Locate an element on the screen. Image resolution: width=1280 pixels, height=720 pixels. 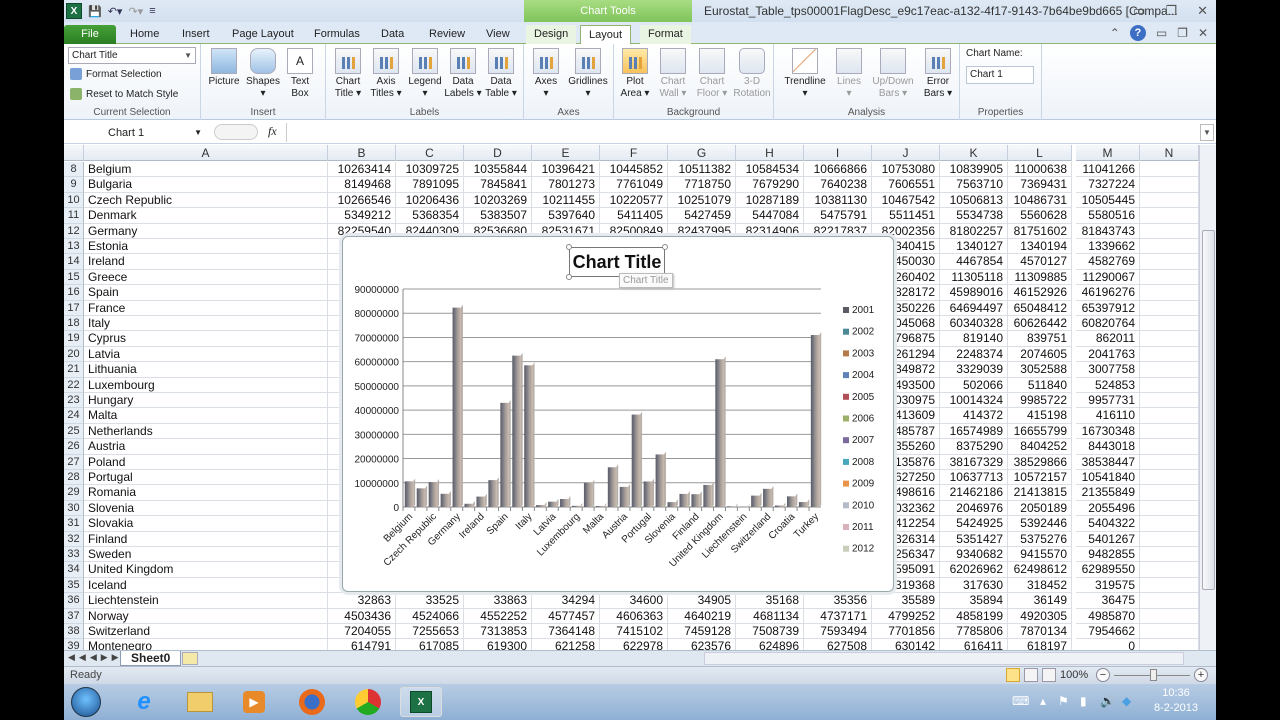
value-cell: 9415570 is located at coordinates (1040, 555).